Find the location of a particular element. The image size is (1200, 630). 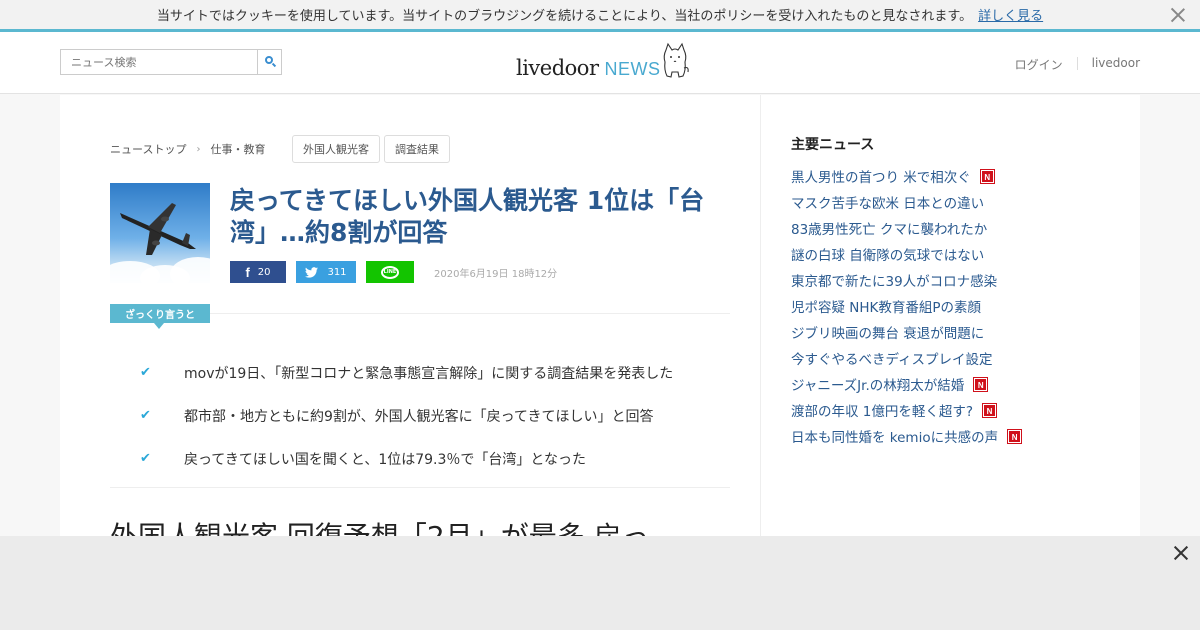

news-item: 黒人男性の首つり 米で相次ぐ N is located at coordinates (906, 176).